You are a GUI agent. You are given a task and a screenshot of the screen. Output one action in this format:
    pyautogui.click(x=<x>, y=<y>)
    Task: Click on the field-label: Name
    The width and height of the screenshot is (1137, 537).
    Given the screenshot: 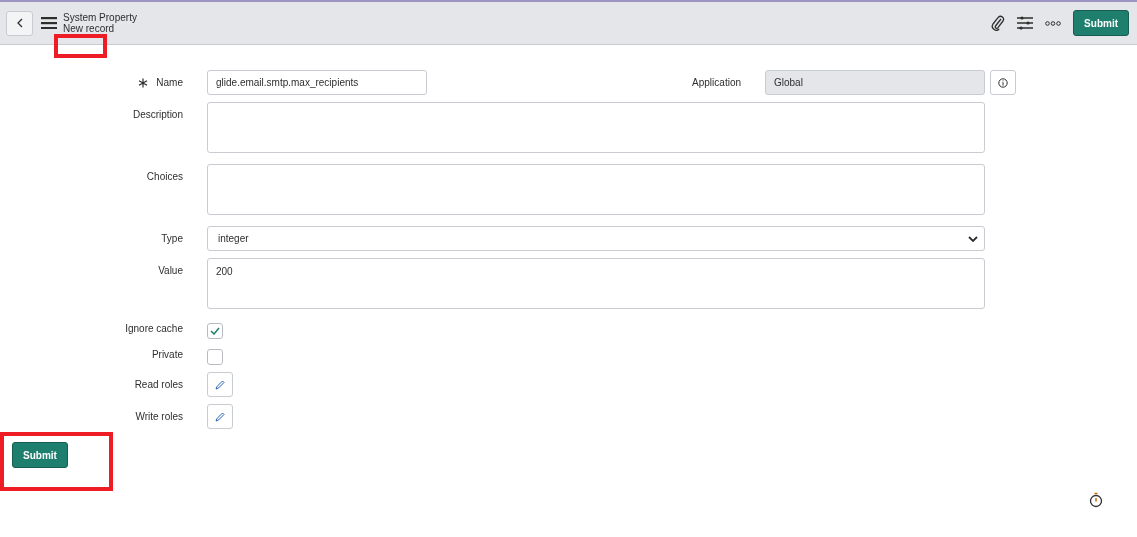 What is the action you would take?
    pyautogui.click(x=169, y=82)
    